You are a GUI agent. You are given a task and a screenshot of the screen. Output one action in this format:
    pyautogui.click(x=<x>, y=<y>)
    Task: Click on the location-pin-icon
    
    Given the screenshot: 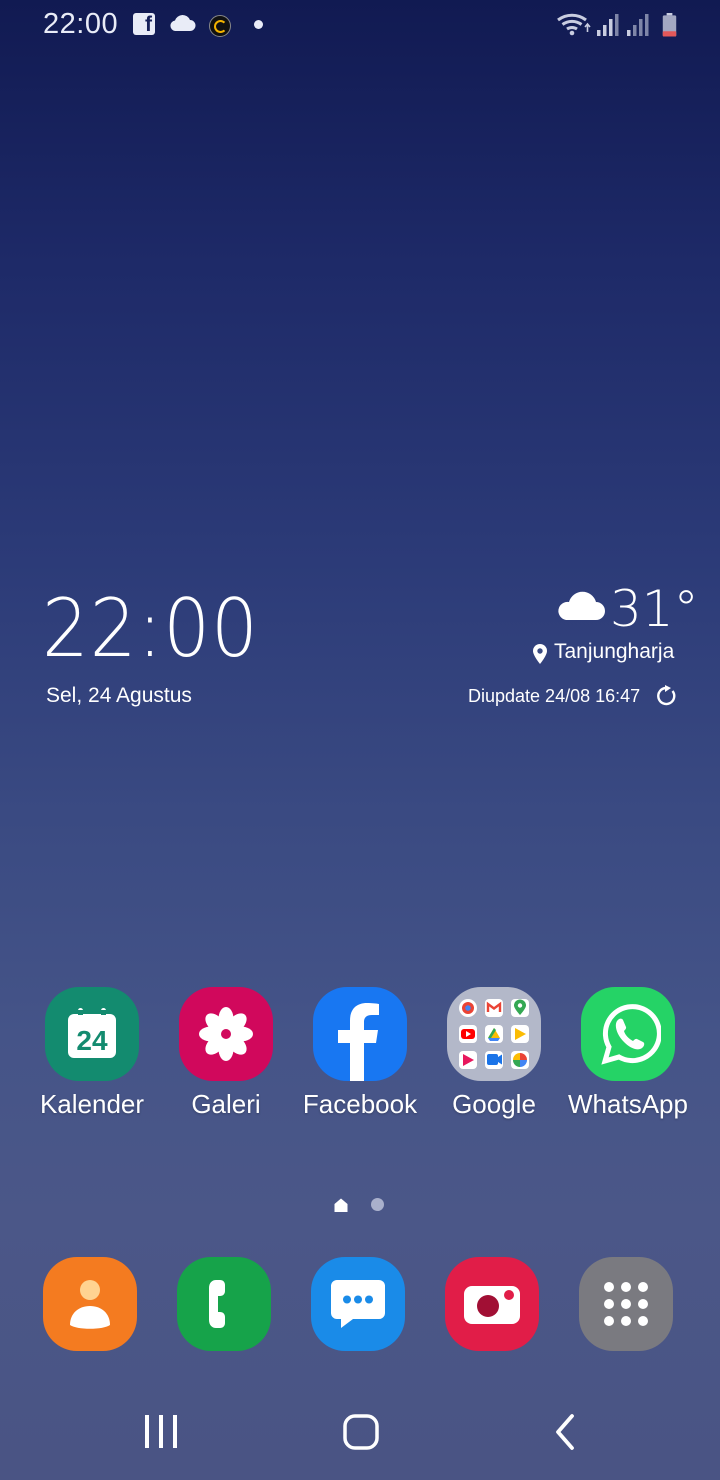 What is the action you would take?
    pyautogui.click(x=540, y=654)
    